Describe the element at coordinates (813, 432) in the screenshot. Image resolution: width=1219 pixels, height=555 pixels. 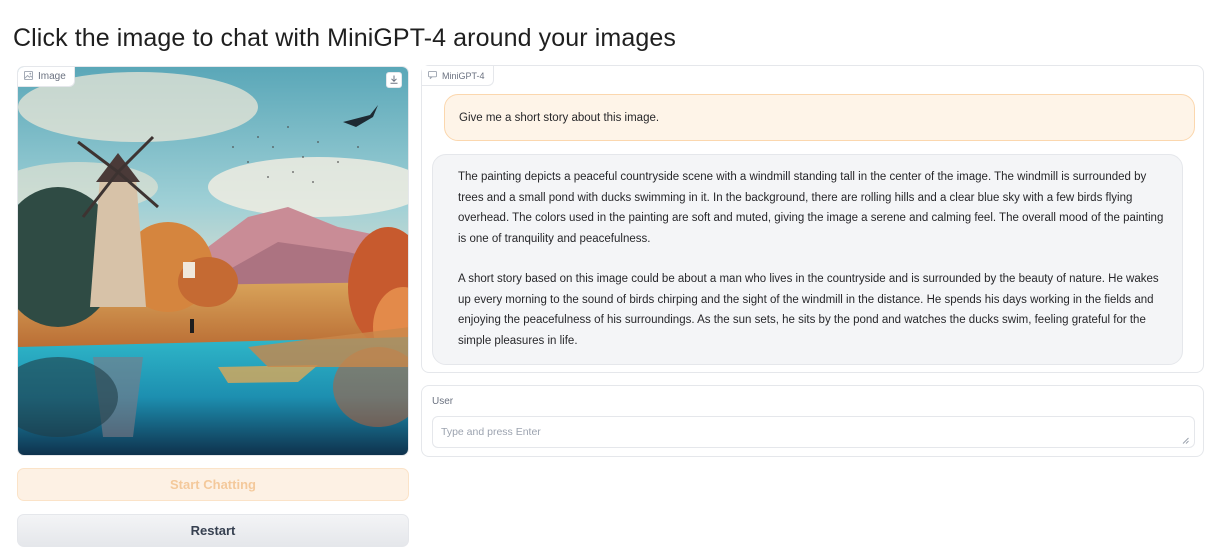
I see `user-message-input` at that location.